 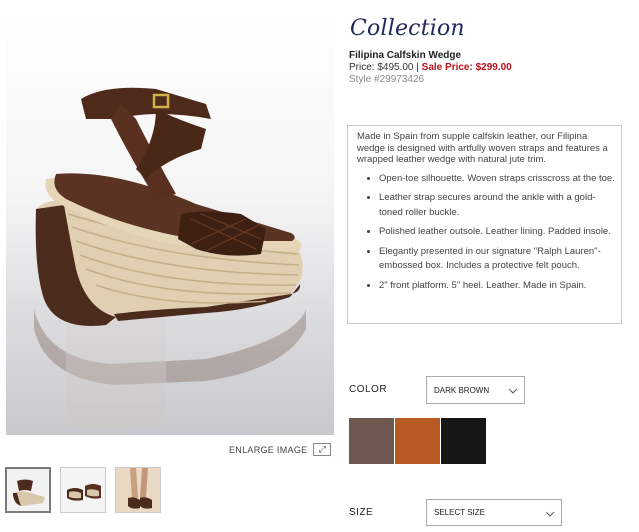 I want to click on size-select-value: SELECT SIZE, so click(x=459, y=512).